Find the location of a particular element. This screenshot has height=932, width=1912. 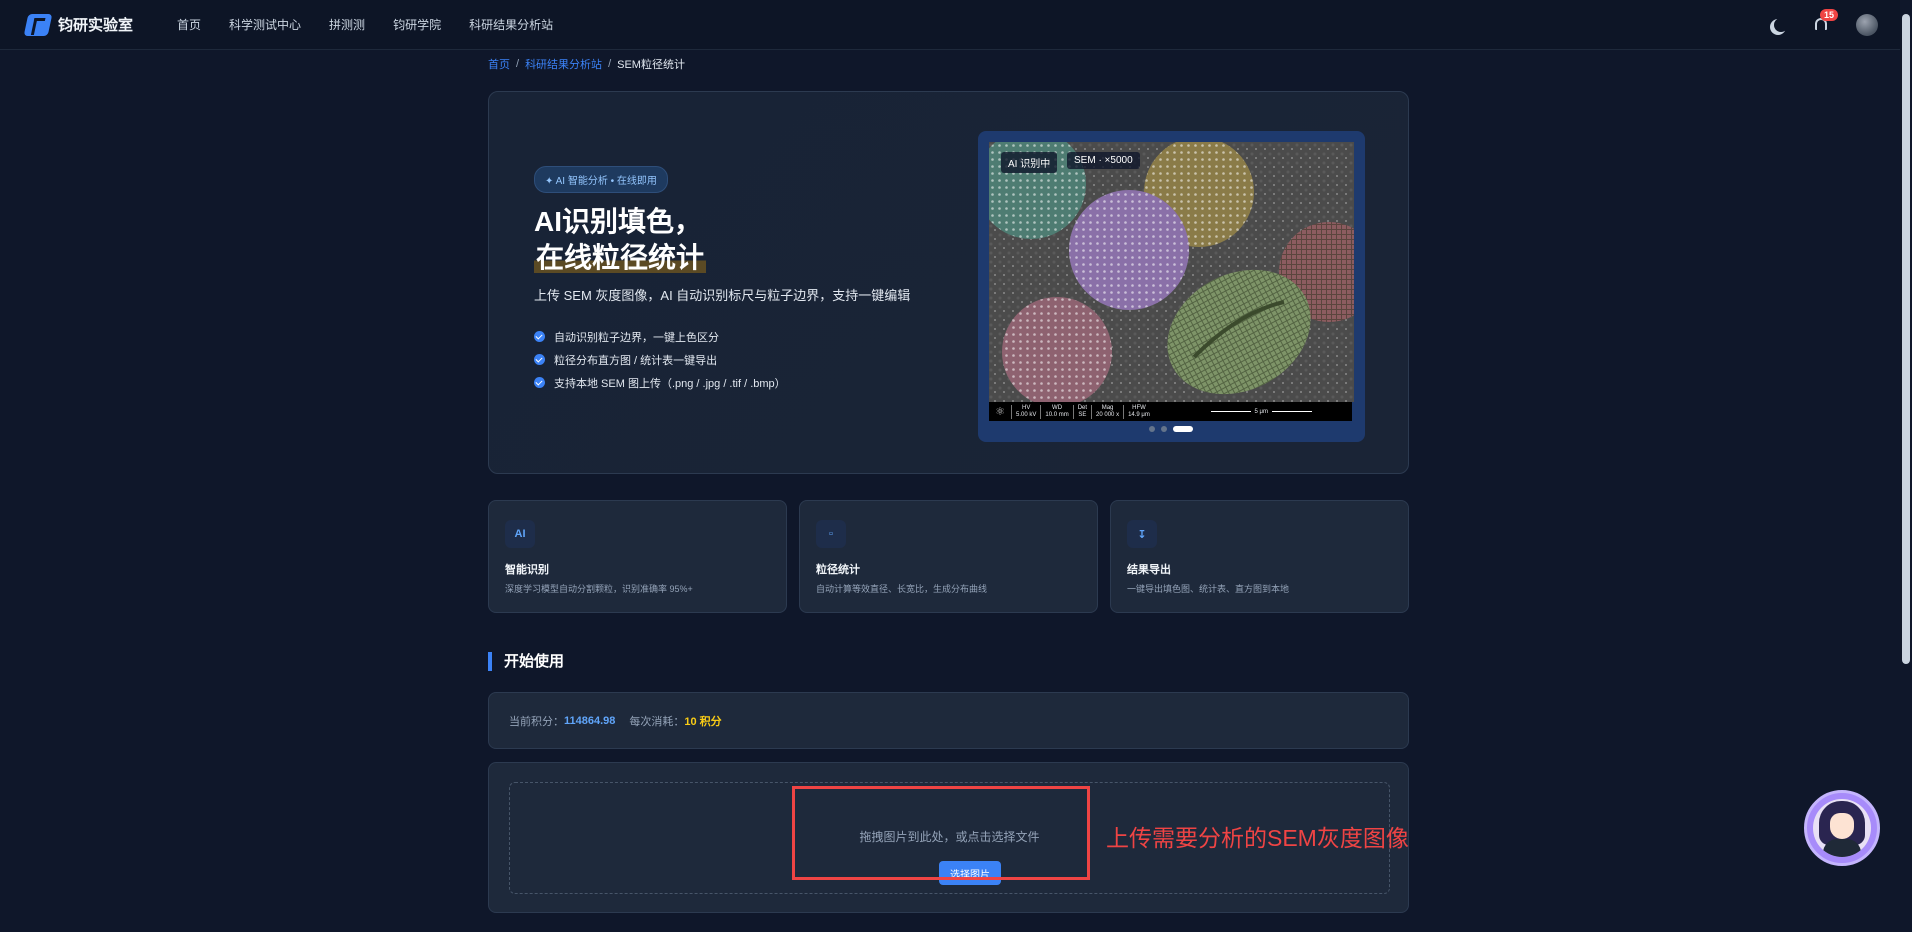

annotation-text: 上传需要分析的SEM灰度图像 is located at coordinates (1257, 838).